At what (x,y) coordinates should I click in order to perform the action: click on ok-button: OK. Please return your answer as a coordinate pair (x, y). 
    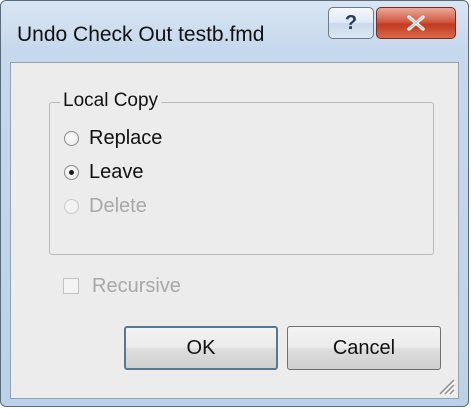
    Looking at the image, I should click on (201, 348).